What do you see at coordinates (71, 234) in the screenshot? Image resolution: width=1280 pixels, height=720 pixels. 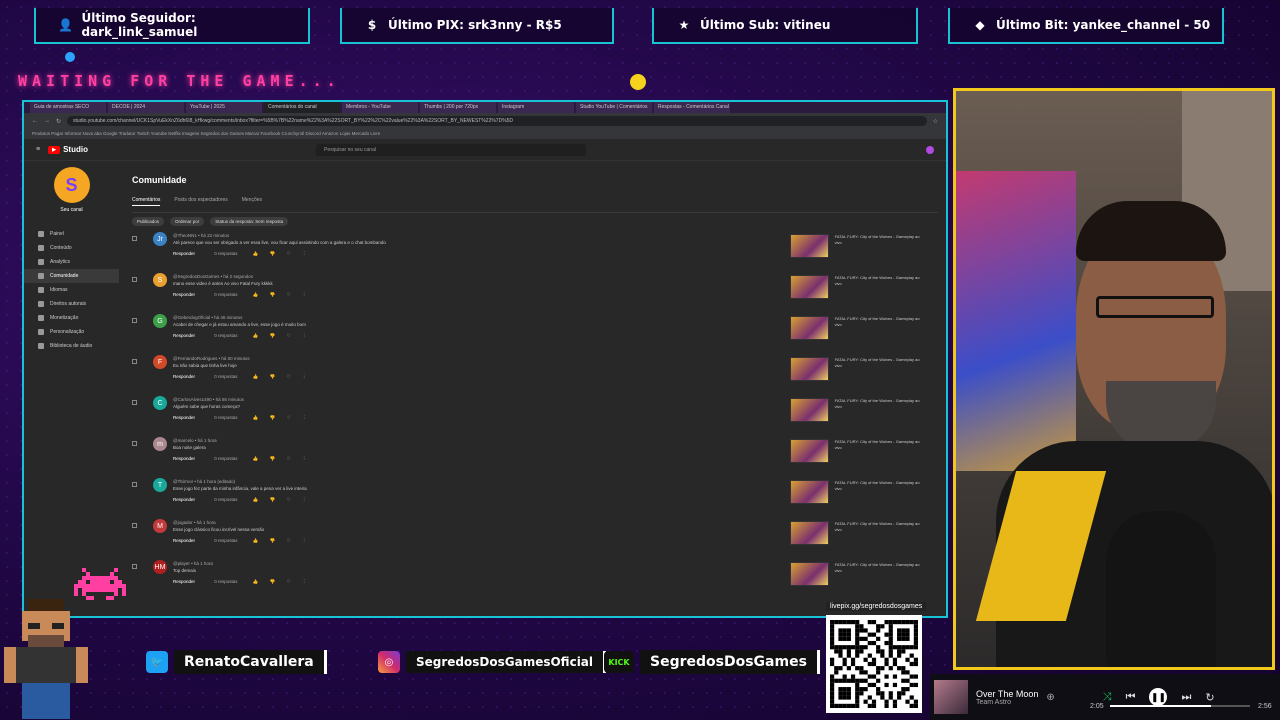 I see `sidebar-item-painel: Painel` at bounding box center [71, 234].